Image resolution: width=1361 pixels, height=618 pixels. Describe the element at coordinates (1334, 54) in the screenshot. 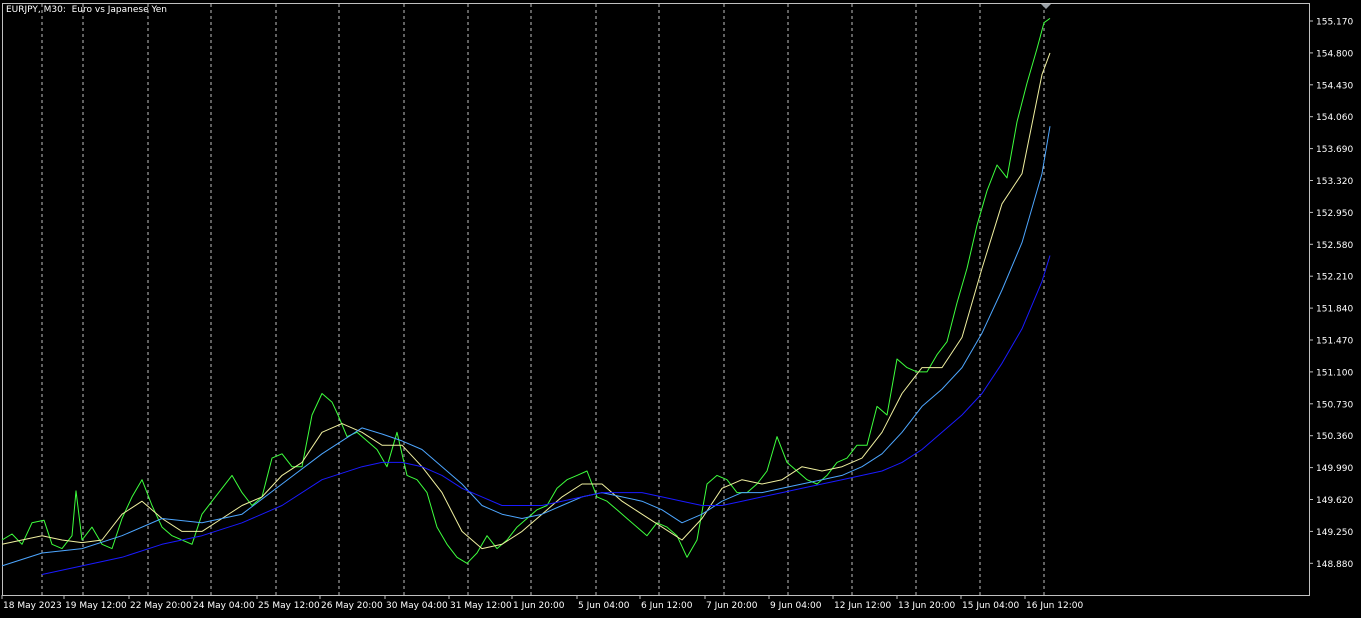

I see `y-tick-label: 154.800` at that location.